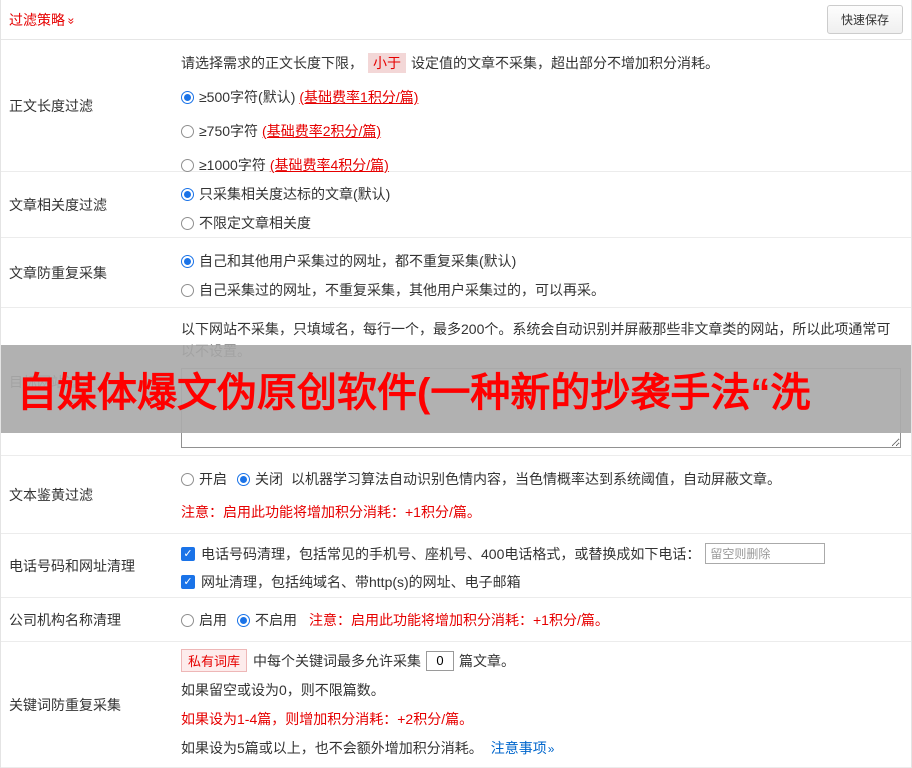  Describe the element at coordinates (187, 479) in the screenshot. I see `radio-porn-on` at that location.